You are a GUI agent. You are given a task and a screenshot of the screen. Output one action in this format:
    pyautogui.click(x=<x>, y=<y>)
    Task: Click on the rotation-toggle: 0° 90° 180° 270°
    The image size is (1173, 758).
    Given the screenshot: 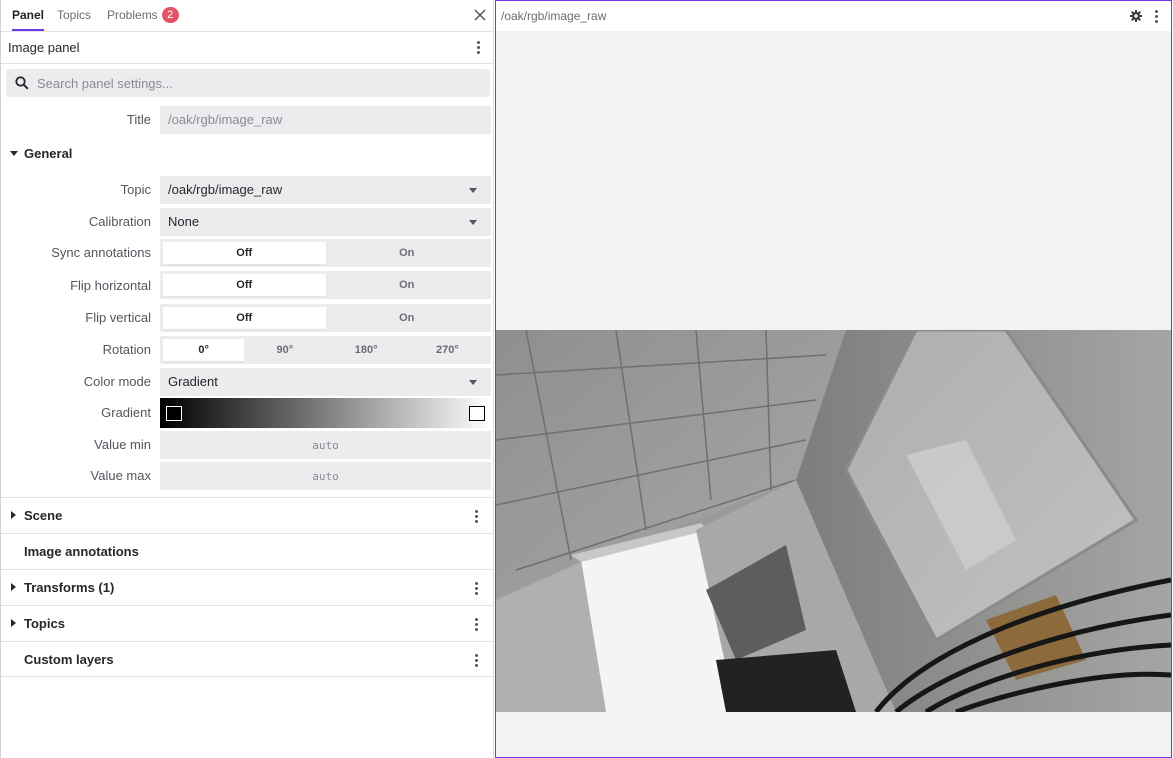 What is the action you would take?
    pyautogui.click(x=325, y=350)
    